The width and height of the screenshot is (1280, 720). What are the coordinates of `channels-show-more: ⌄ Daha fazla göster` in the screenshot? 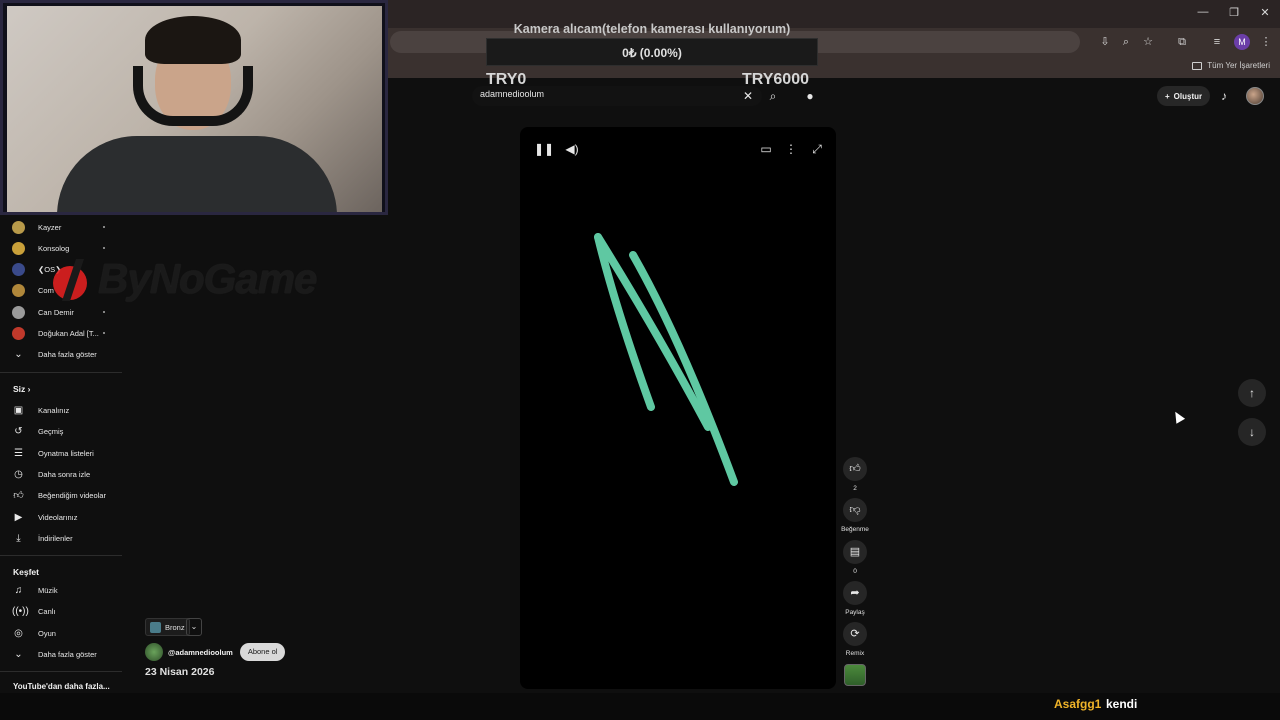 It's located at (61, 354).